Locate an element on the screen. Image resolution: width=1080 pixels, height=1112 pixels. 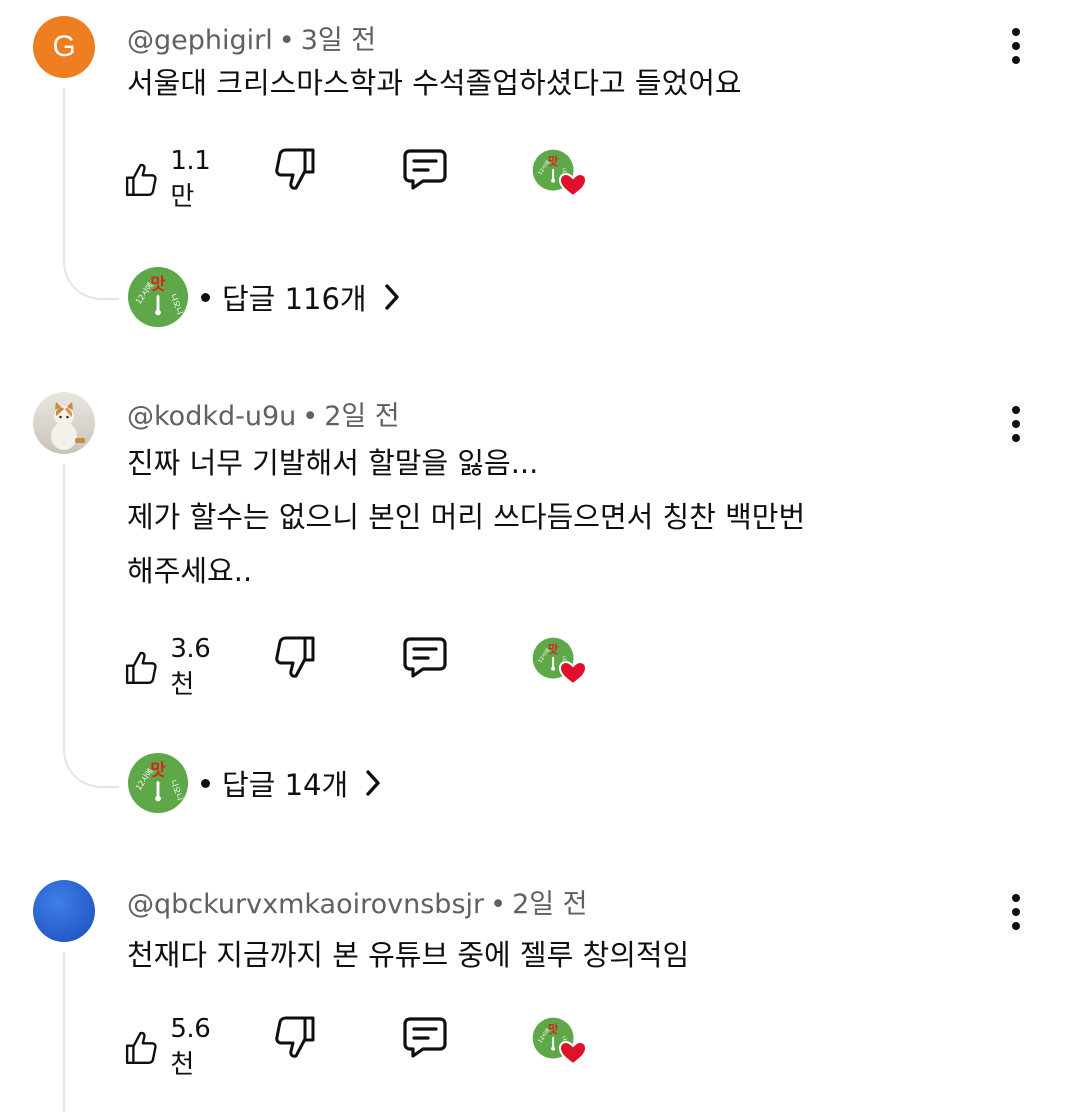
comment-meta: @gephigirl • 3일 전 is located at coordinates (252, 40).